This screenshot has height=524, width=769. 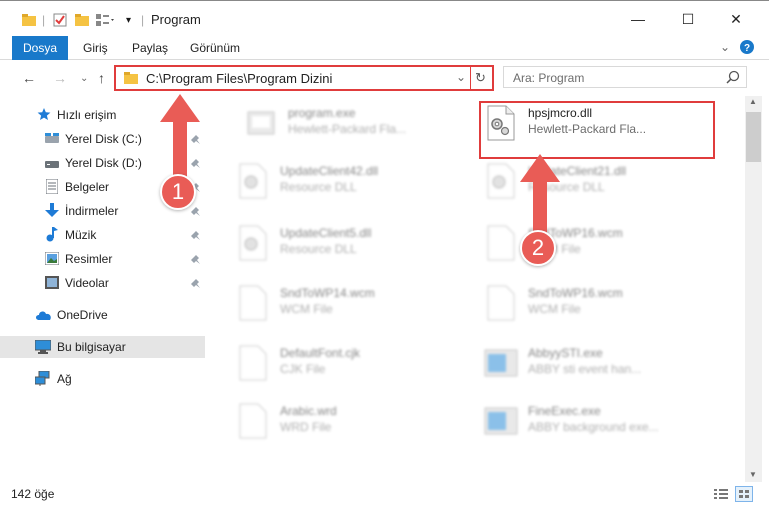 What do you see at coordinates (744, 494) in the screenshot?
I see `large-icons-view-icon` at bounding box center [744, 494].